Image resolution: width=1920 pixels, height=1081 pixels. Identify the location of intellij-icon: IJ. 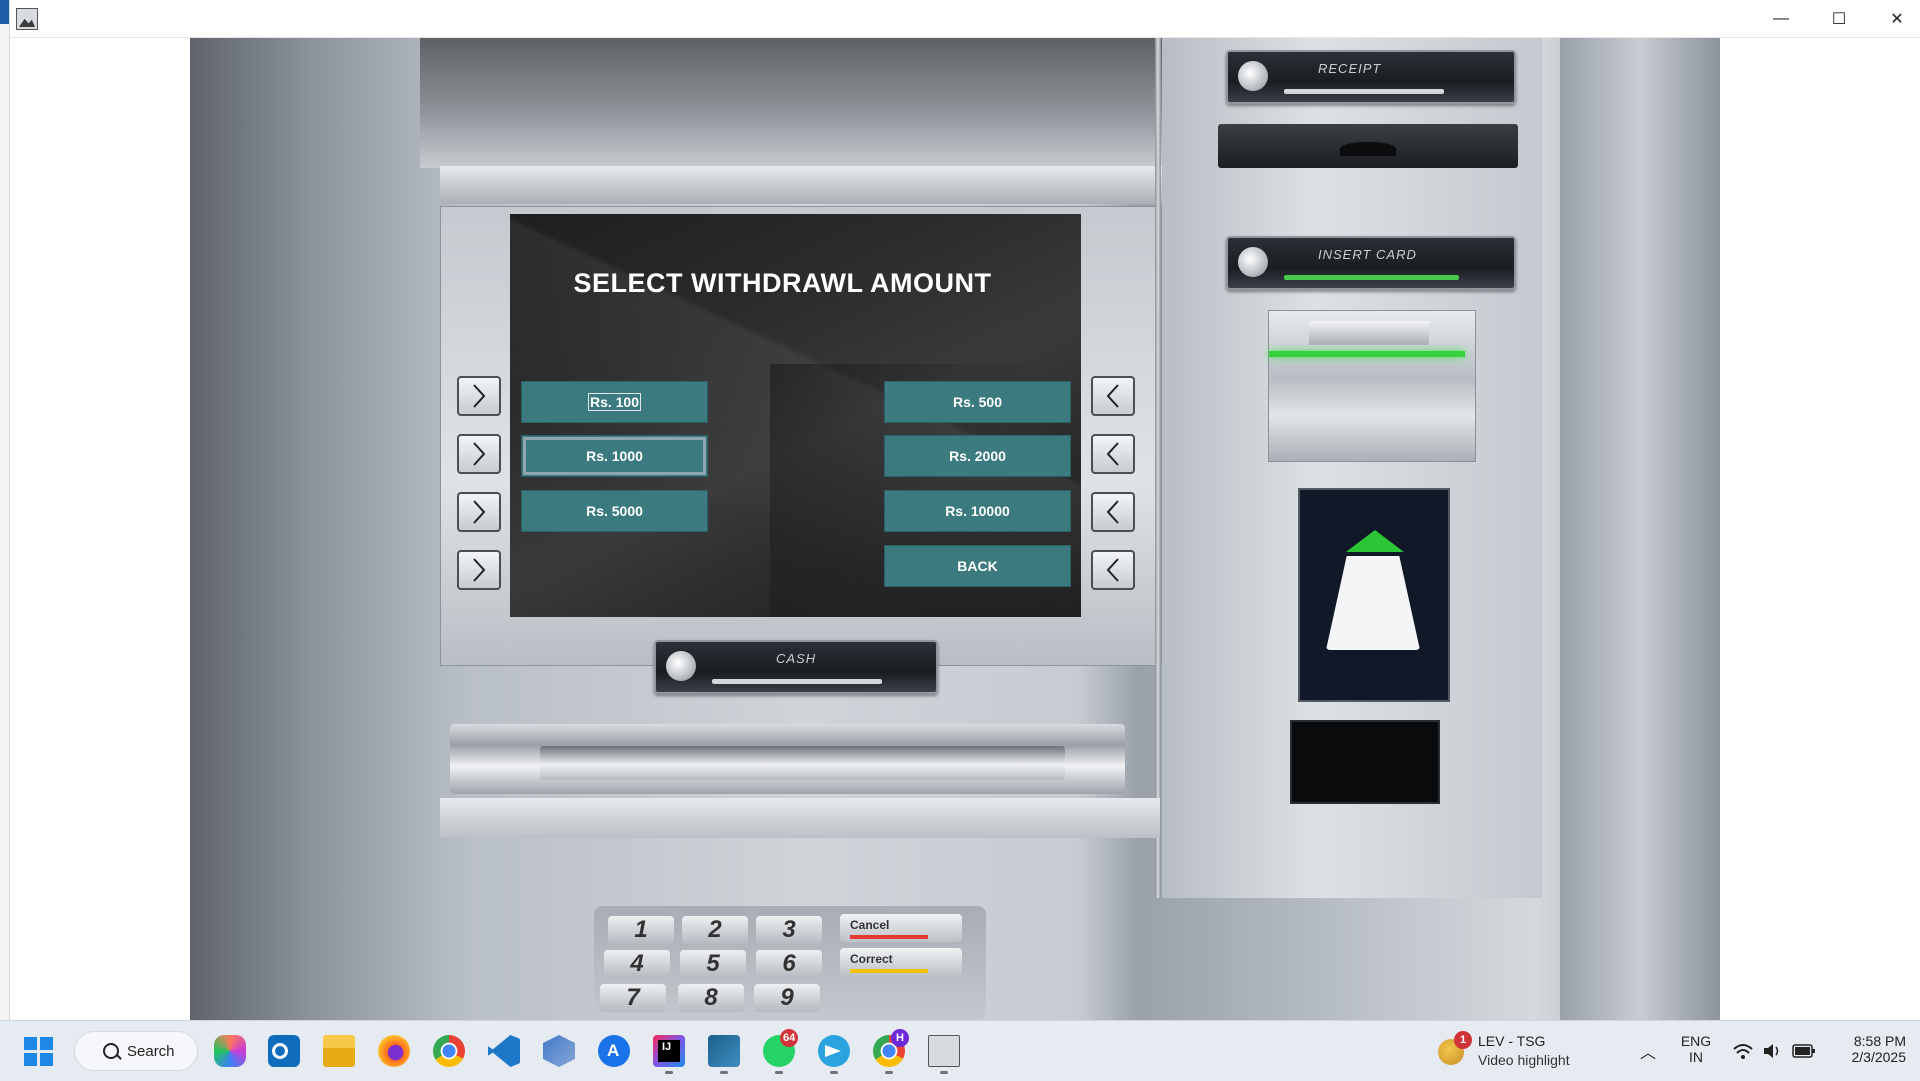
(669, 1051).